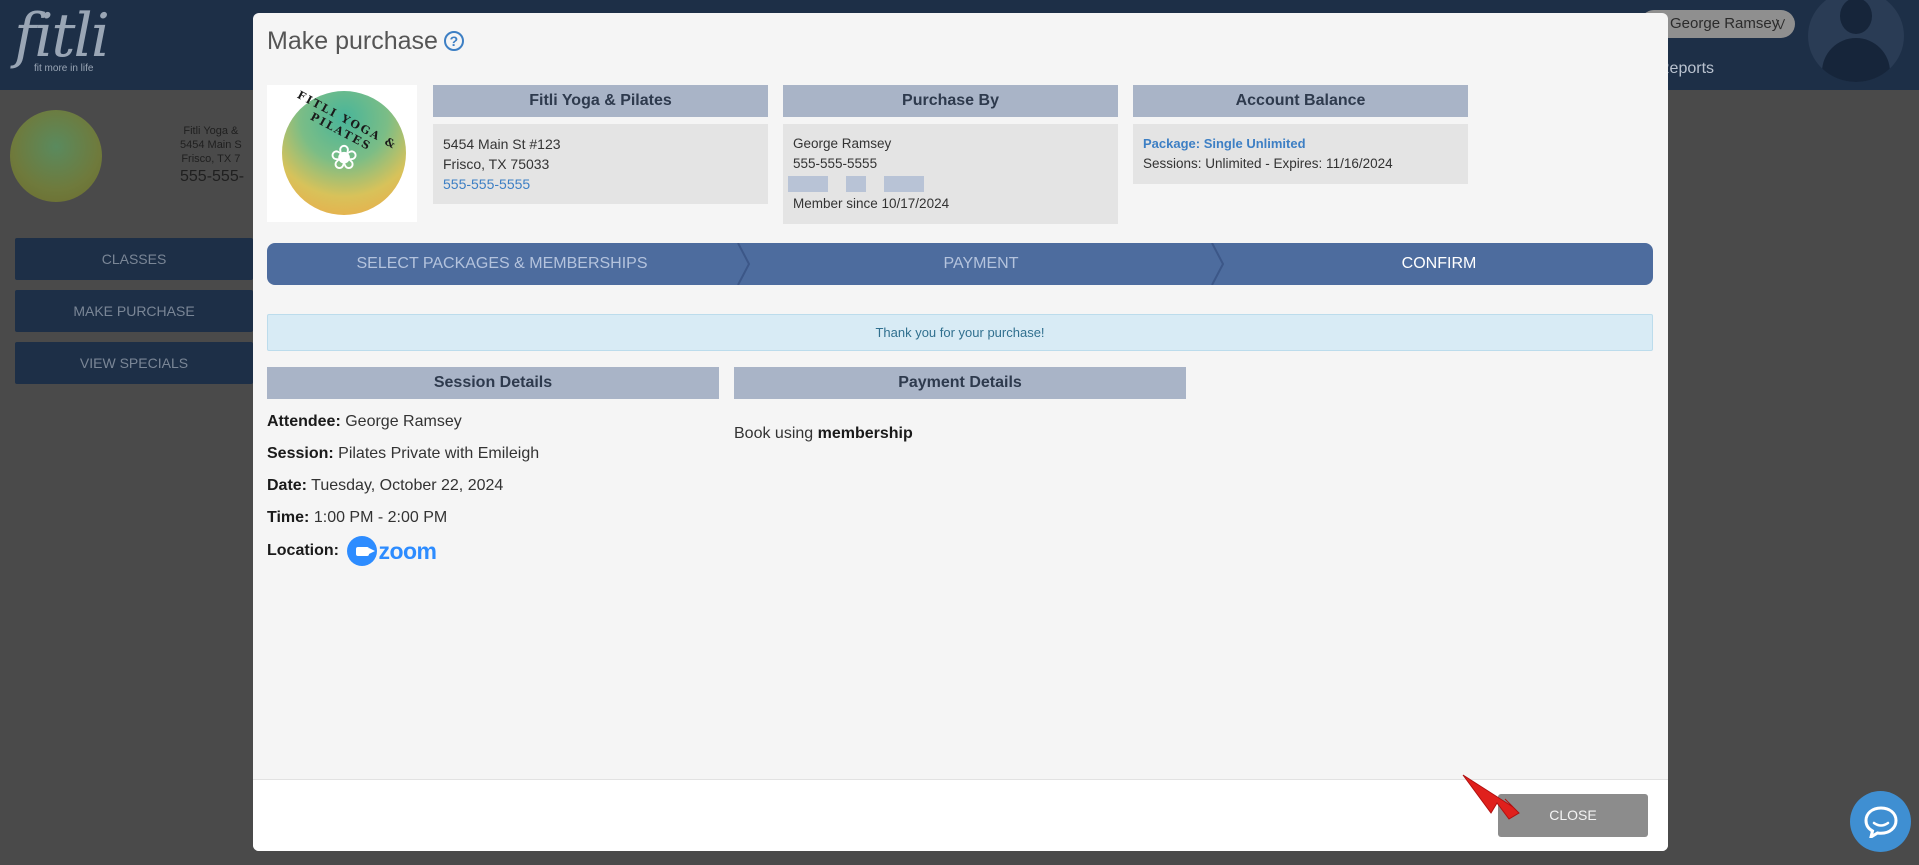 The height and width of the screenshot is (865, 1919). I want to click on studio-logo-image: FITLI YOGA & PILATES ❀, so click(342, 153).